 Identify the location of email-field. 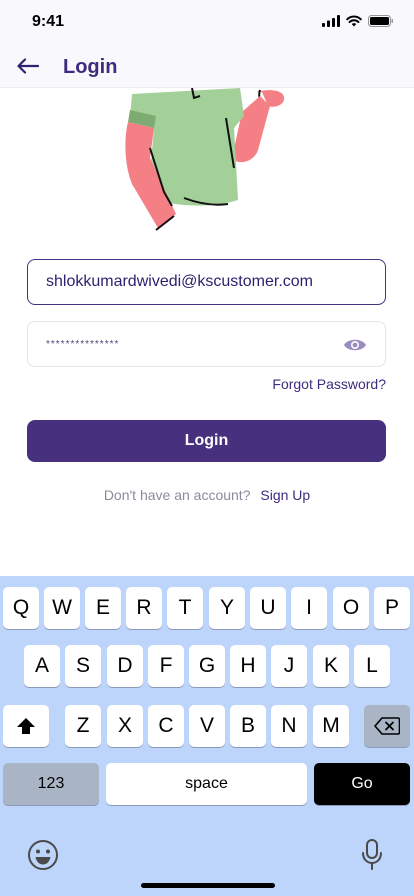
(206, 282).